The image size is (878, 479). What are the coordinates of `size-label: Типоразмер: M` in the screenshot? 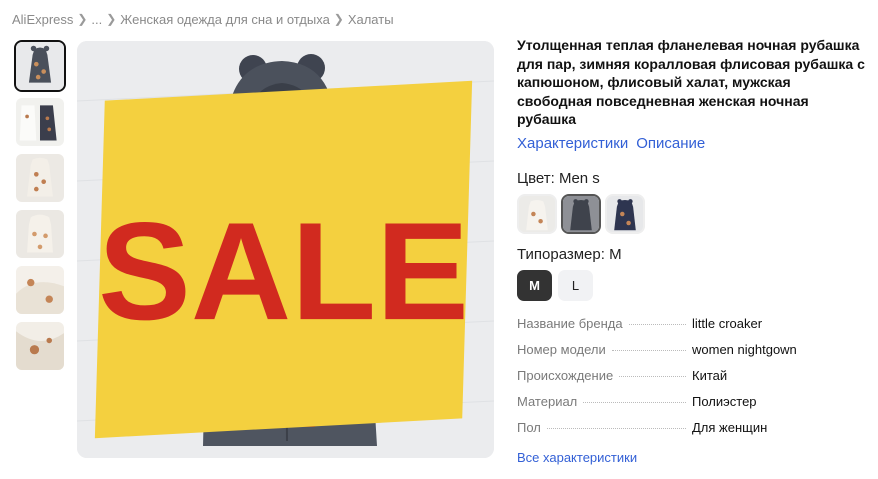 It's located at (569, 254).